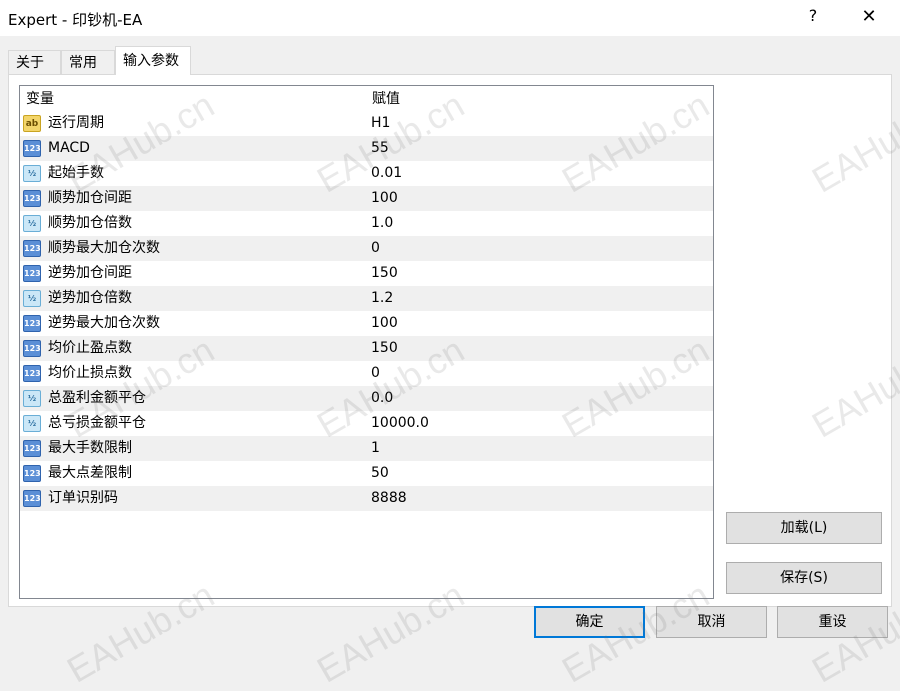 The image size is (900, 691). I want to click on table-row: ½ 总盈利金额平仓 0.0, so click(366, 398).